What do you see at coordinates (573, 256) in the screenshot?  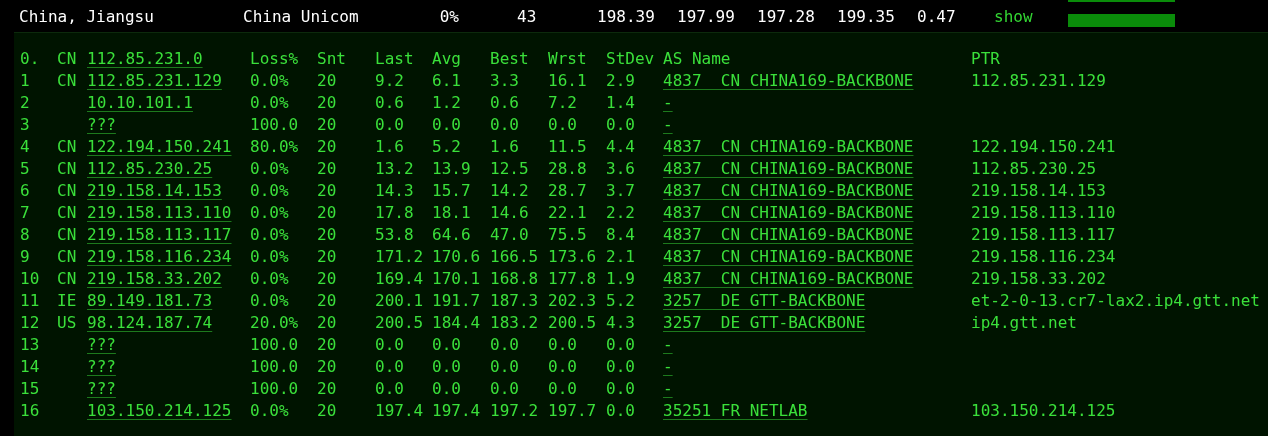 I see `table-cell-text: 173.6` at bounding box center [573, 256].